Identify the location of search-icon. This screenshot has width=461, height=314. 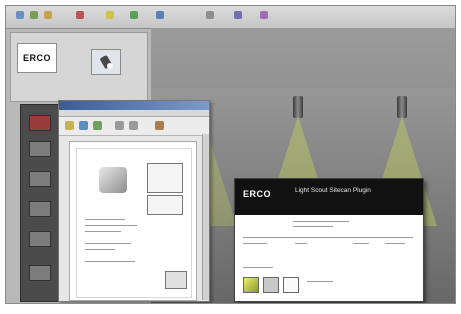
(97, 125).